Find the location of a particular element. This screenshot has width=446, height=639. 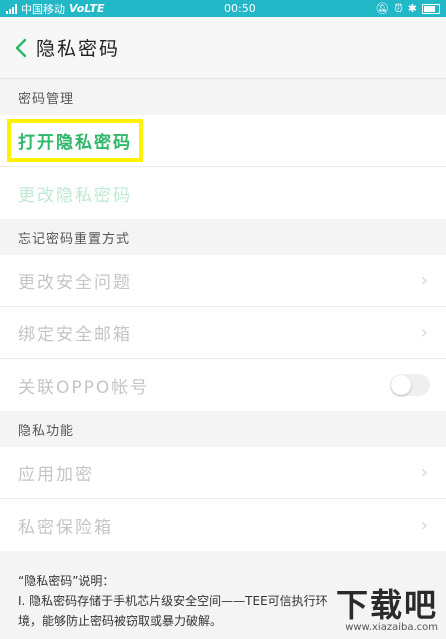

alarm-icon: ⏰︎ is located at coordinates (398, 8).